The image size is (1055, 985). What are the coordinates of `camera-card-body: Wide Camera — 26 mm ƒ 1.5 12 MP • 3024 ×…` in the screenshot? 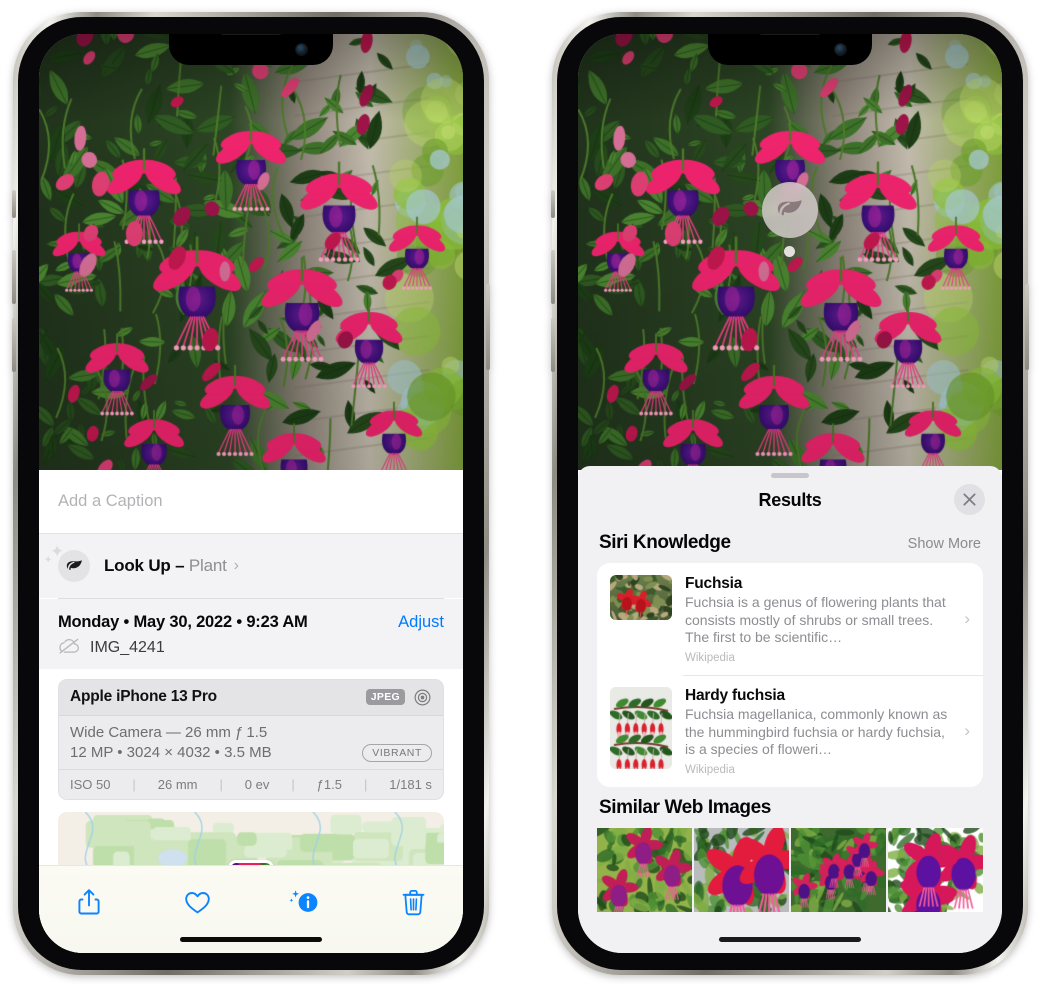 It's located at (251, 742).